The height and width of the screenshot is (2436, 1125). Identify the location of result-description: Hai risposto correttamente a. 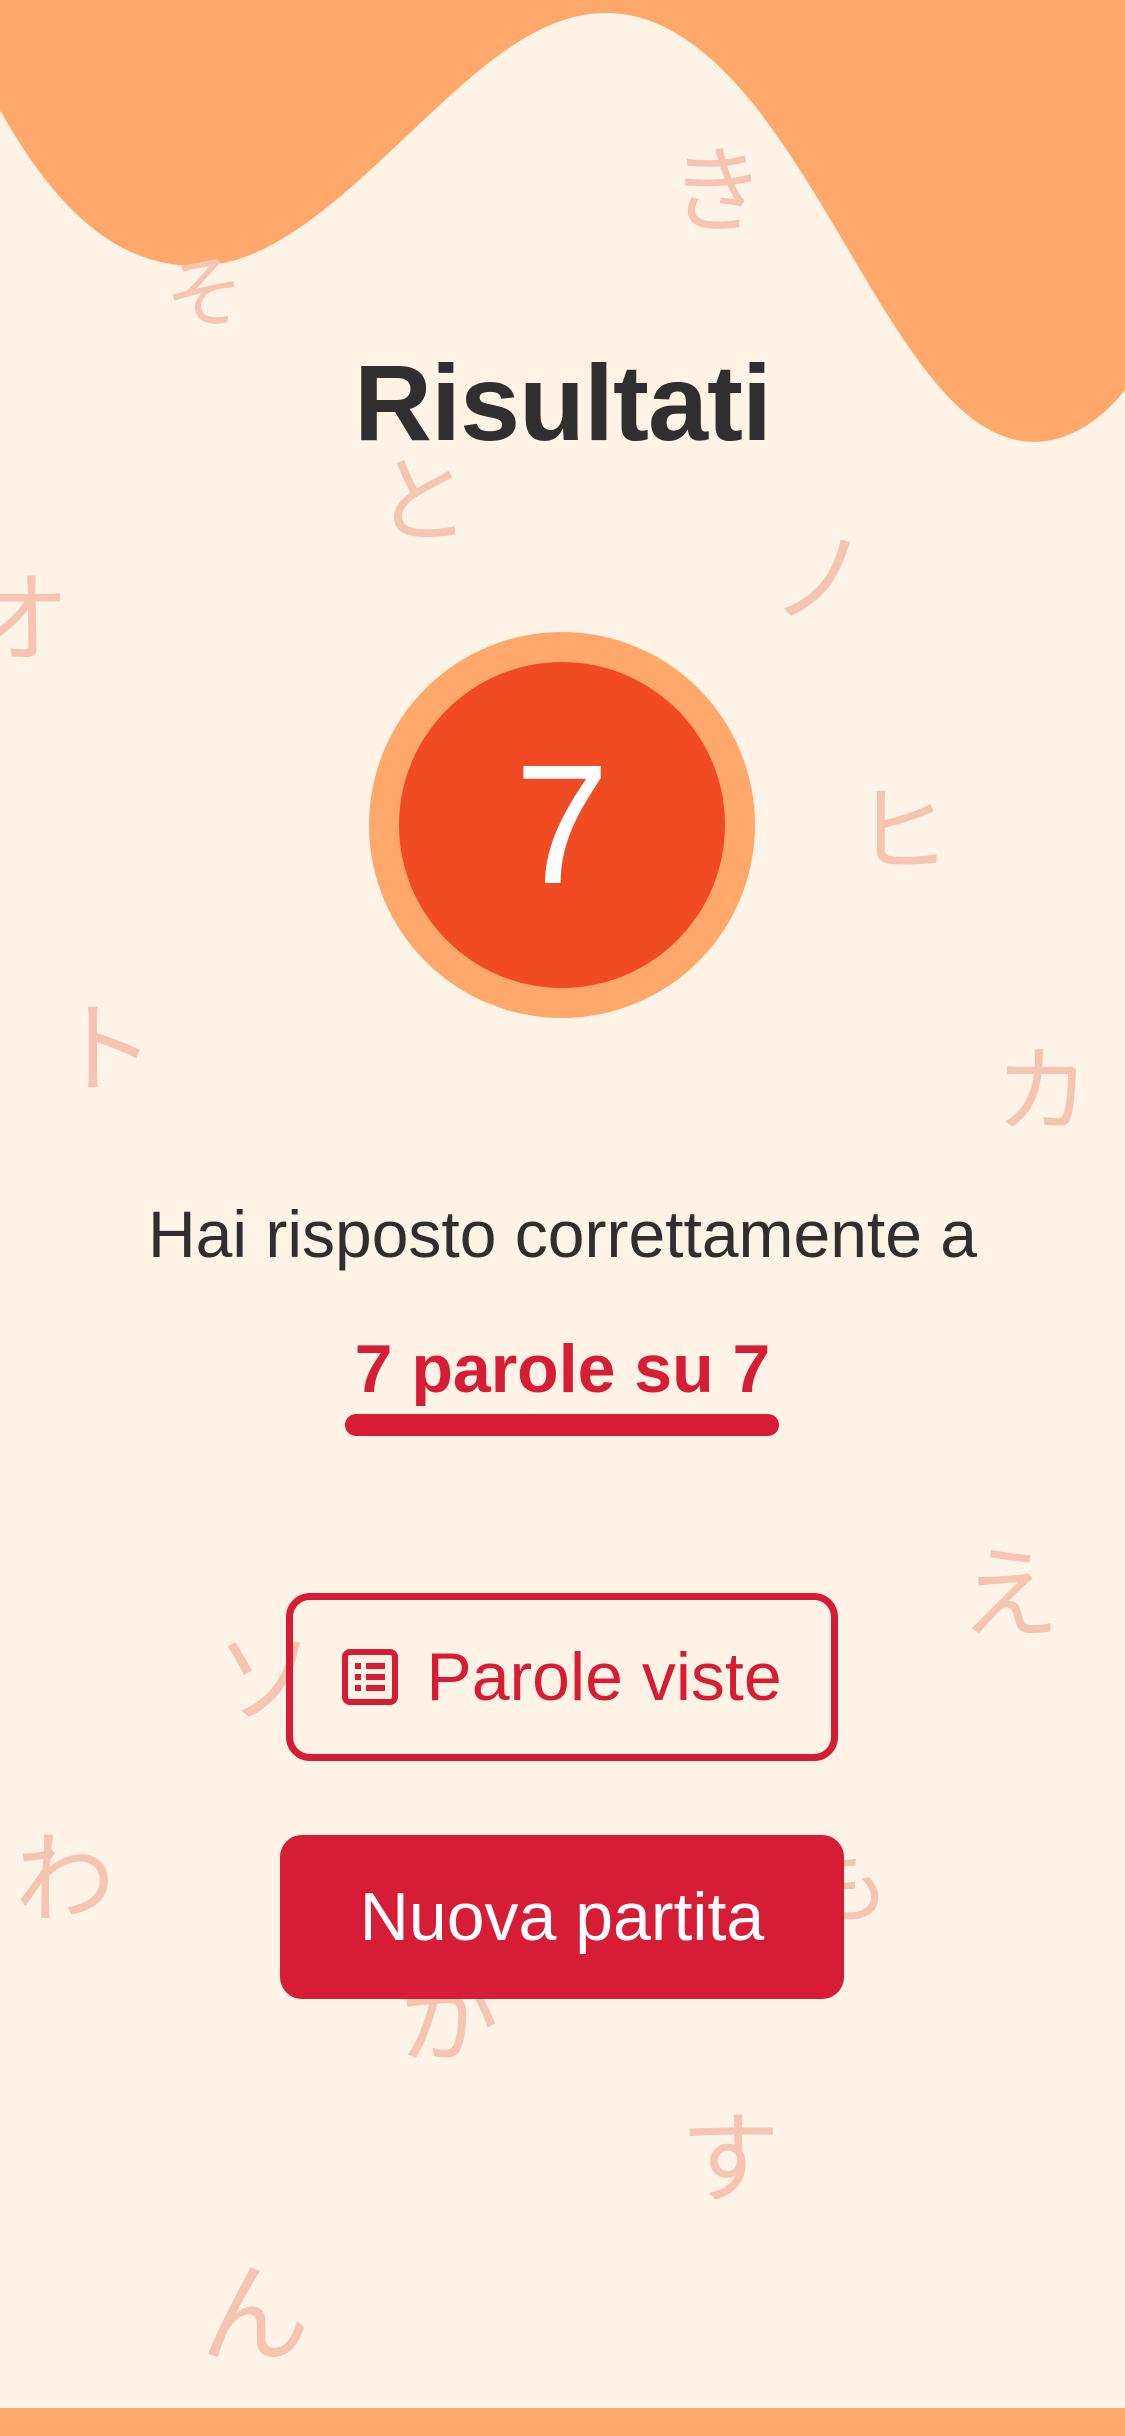
(562, 1234).